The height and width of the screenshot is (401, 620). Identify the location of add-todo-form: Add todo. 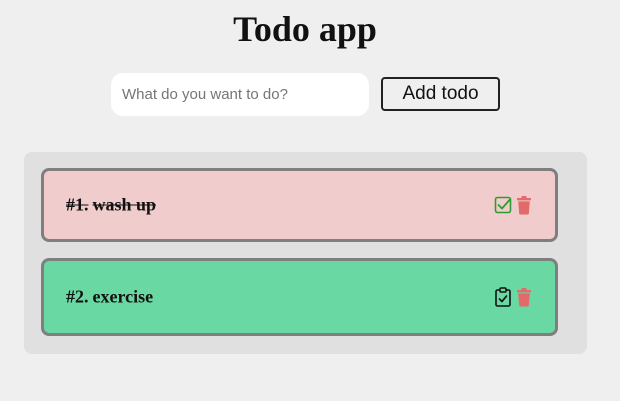
(305, 94).